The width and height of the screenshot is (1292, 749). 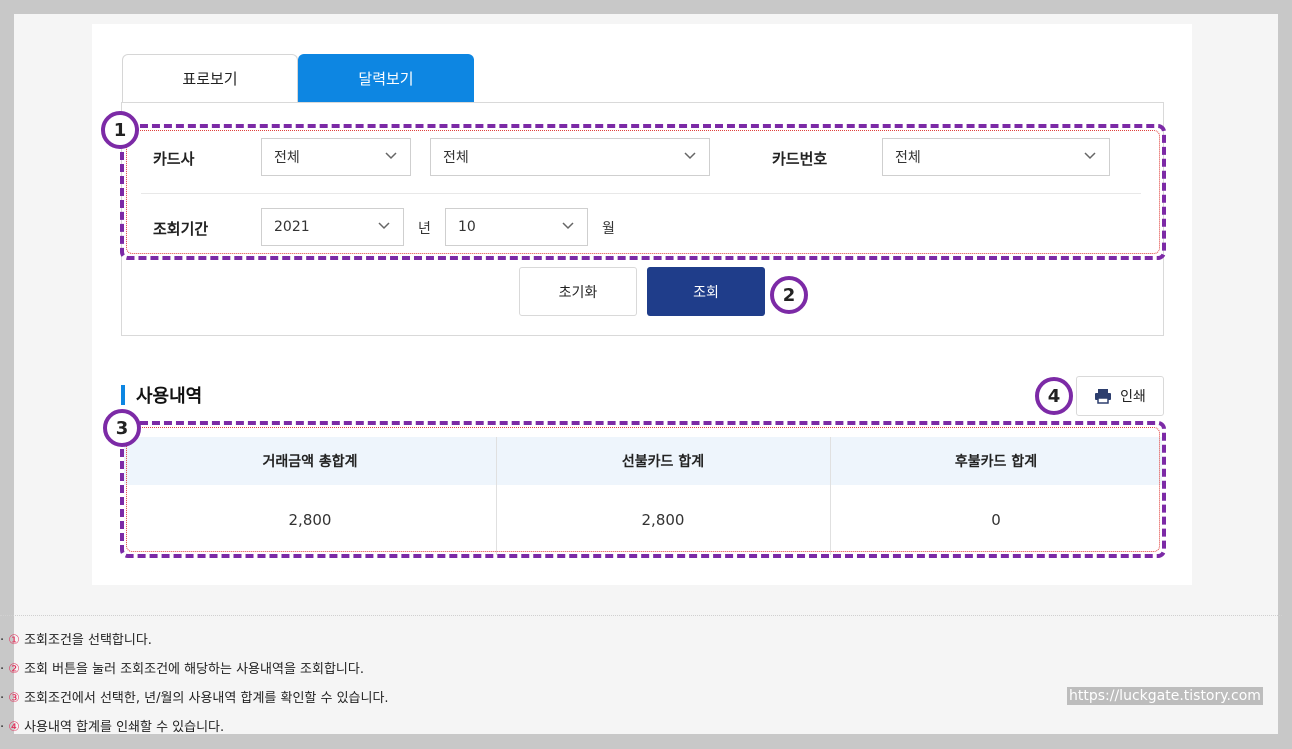 What do you see at coordinates (169, 396) in the screenshot?
I see `section-title: 사용내역` at bounding box center [169, 396].